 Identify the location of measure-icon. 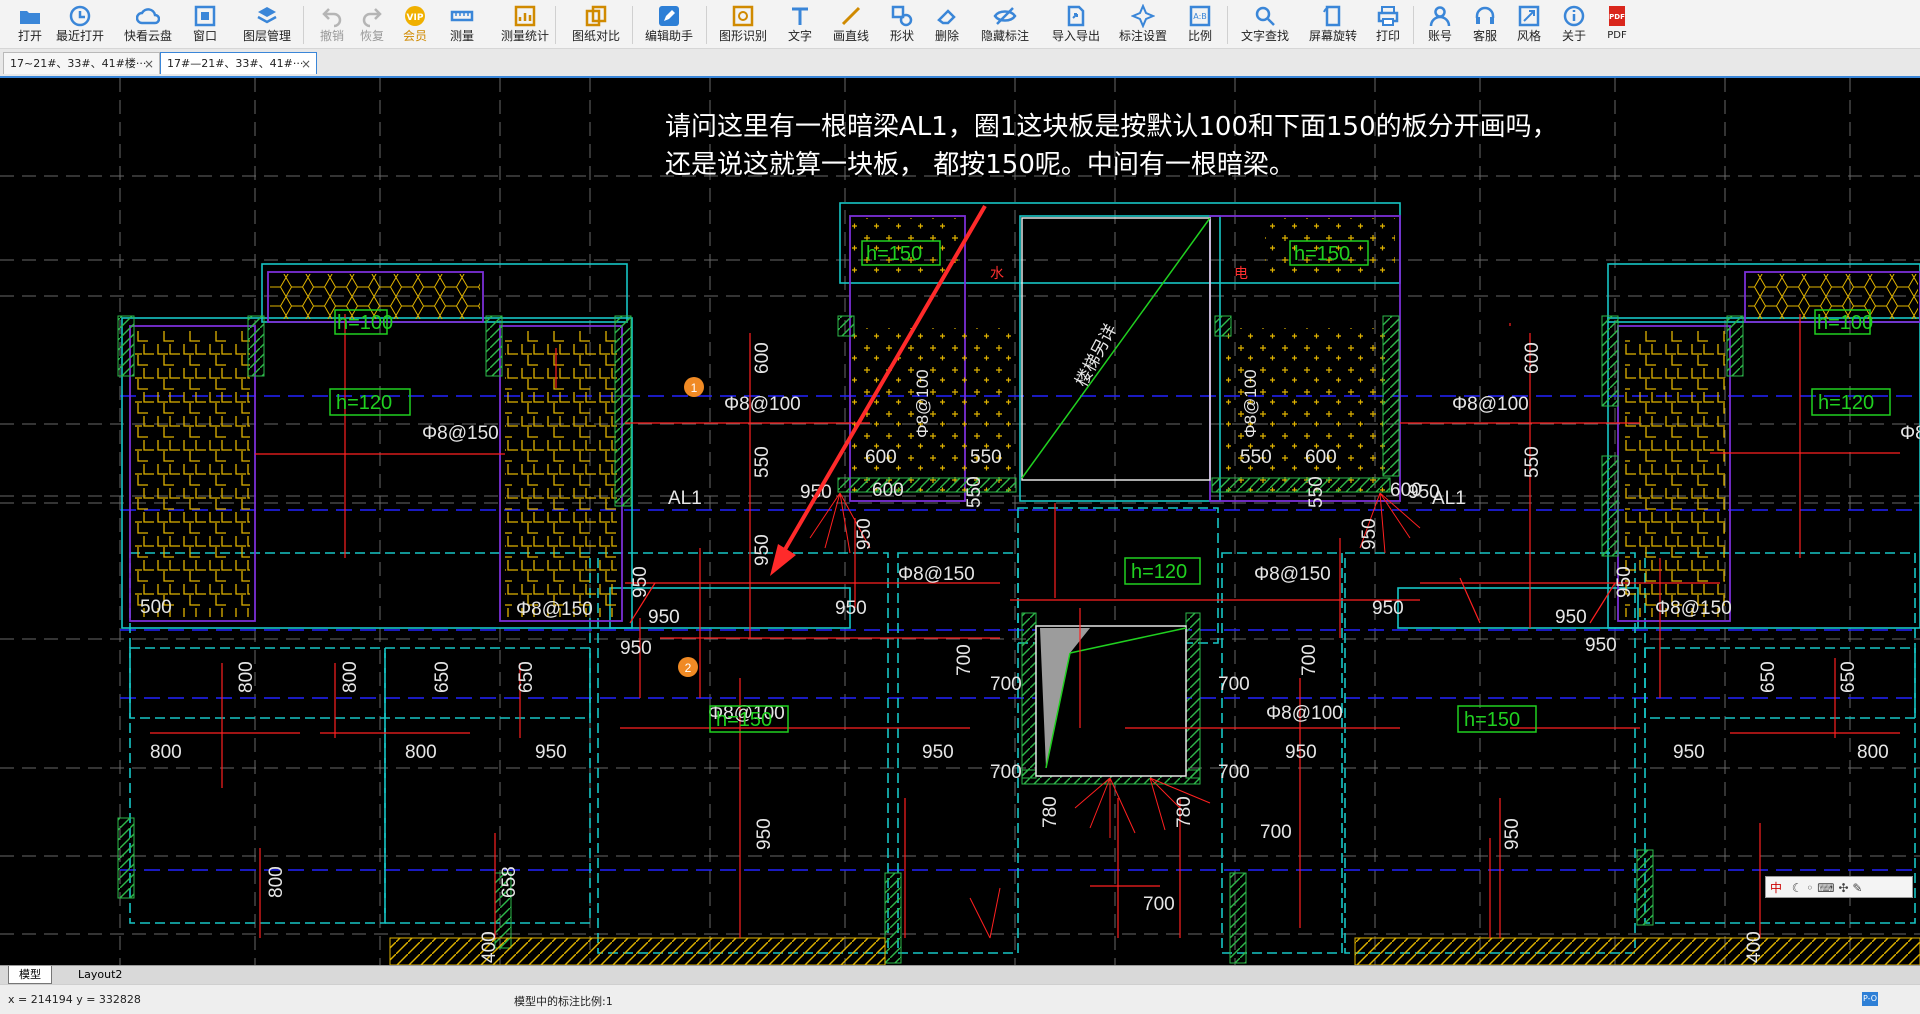
(462, 16).